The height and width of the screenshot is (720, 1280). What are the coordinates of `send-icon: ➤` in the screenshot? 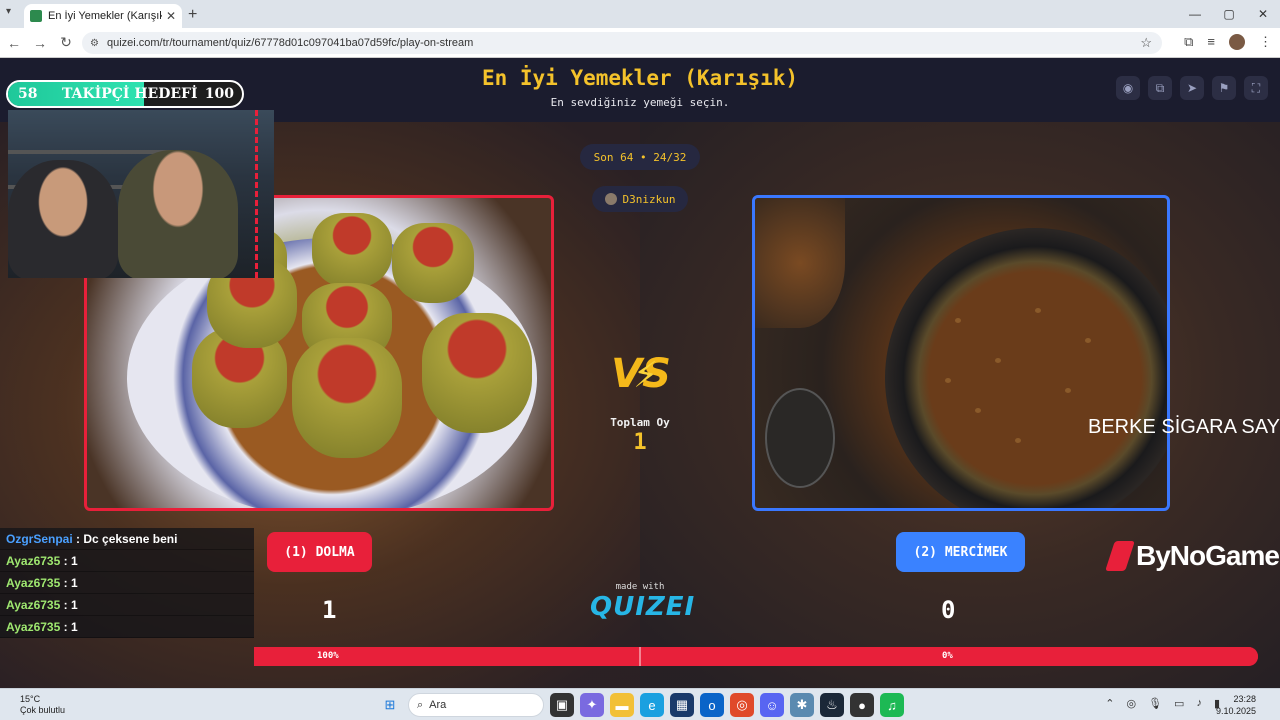 It's located at (1192, 88).